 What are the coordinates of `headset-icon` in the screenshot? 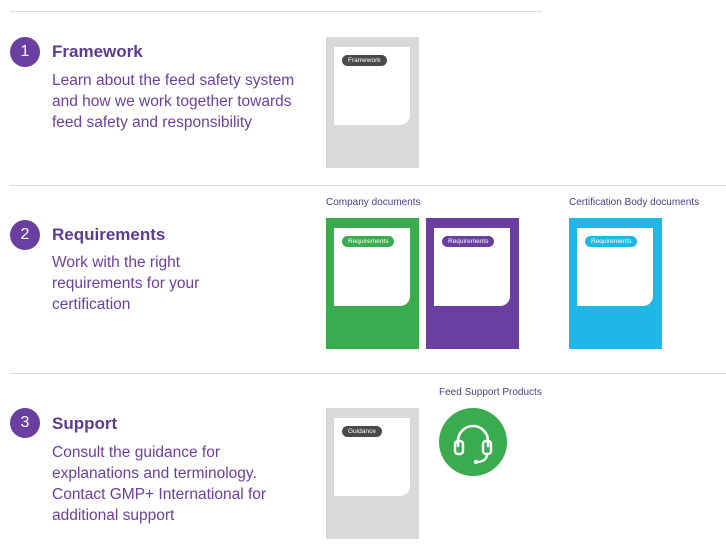 It's located at (473, 444).